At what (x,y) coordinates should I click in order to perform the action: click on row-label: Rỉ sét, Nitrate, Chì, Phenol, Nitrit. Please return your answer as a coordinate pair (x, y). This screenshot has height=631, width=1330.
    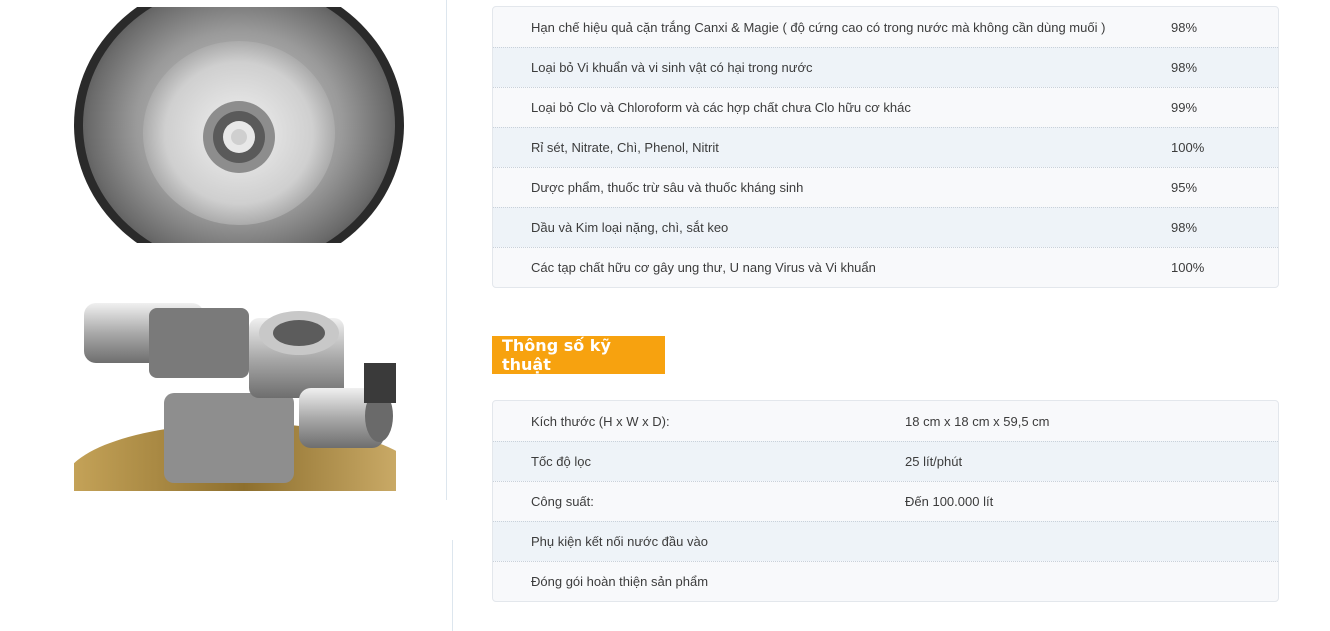
    Looking at the image, I should click on (625, 147).